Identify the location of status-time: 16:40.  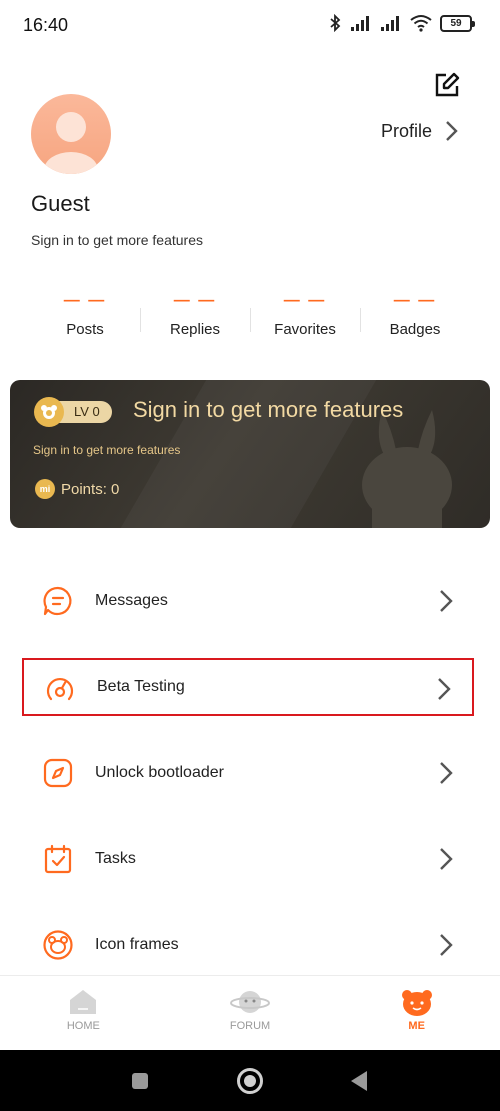
(46, 25).